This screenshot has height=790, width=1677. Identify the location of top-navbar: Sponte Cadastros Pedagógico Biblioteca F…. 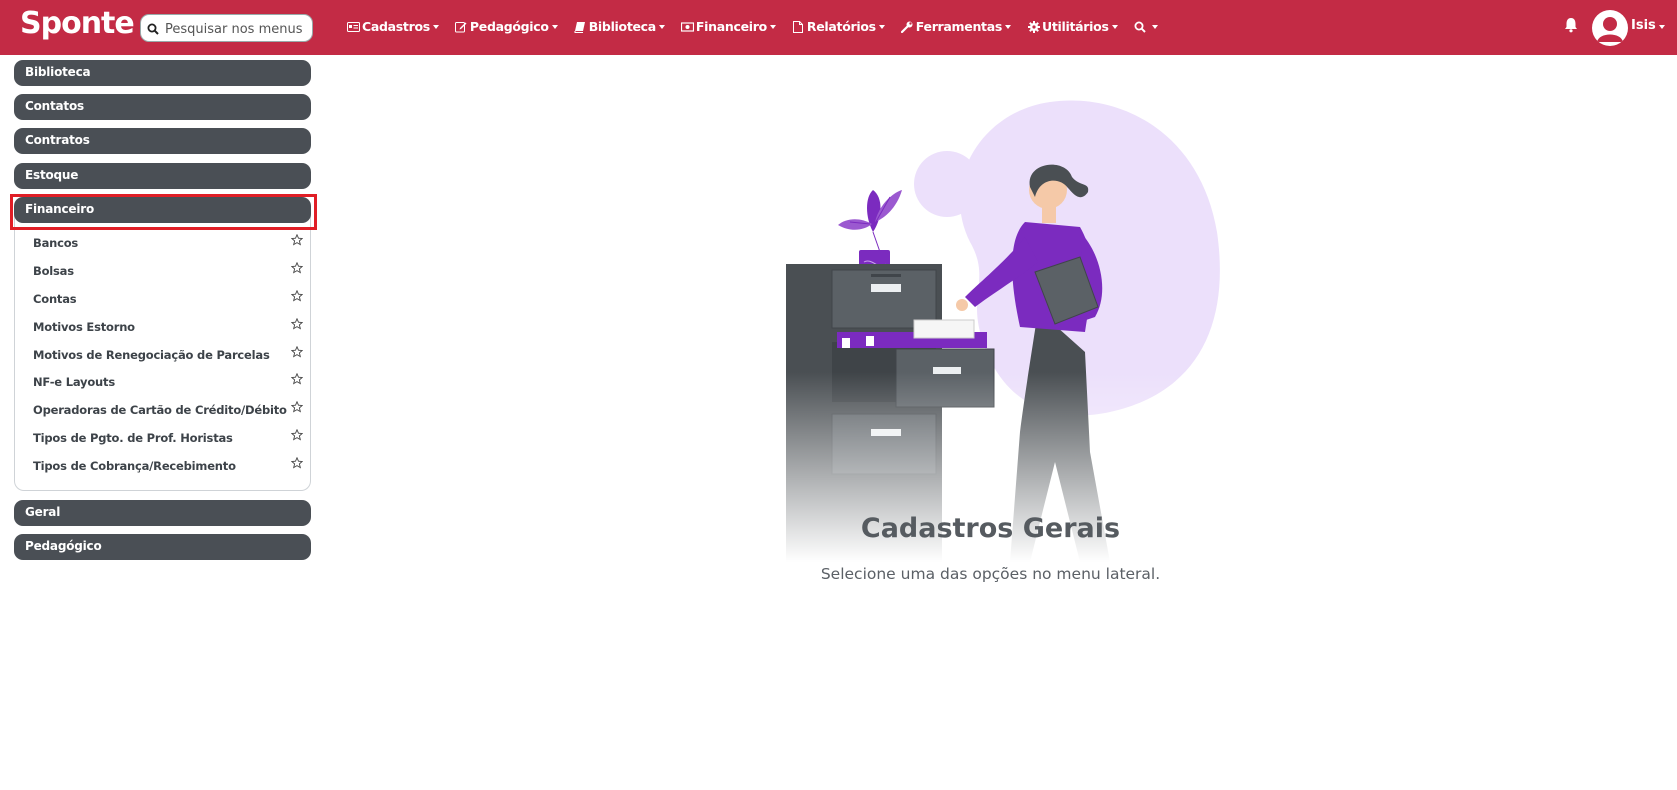
(838, 27).